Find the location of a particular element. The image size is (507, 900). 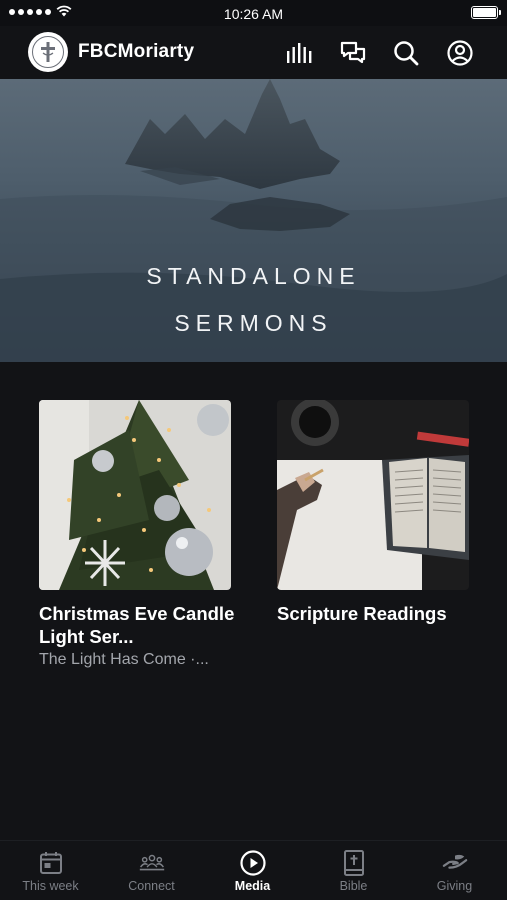

tab-connect: Connect is located at coordinates (151, 870).